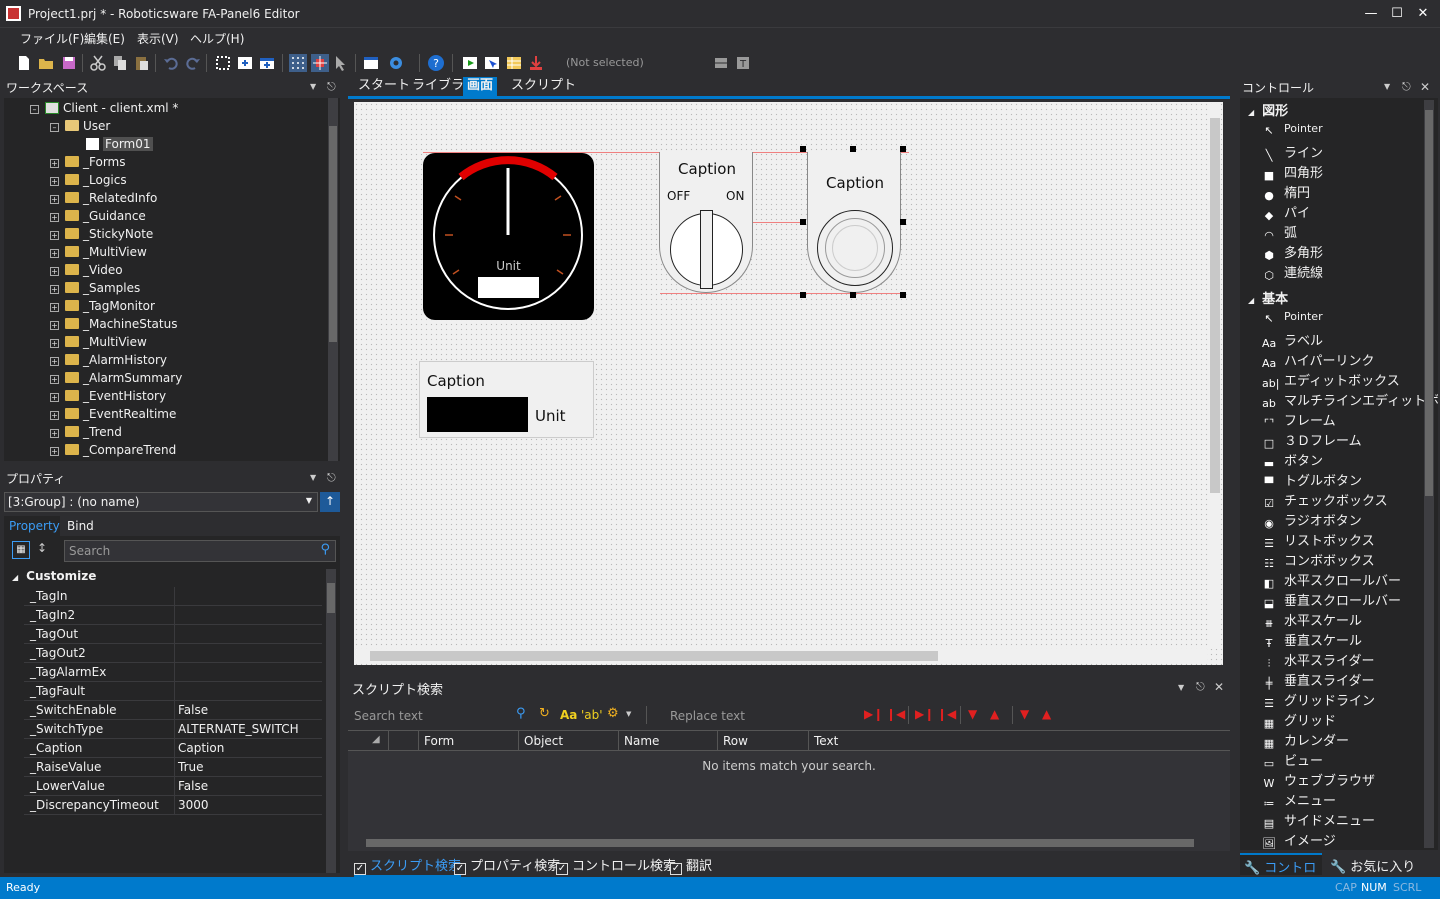 This screenshot has height=899, width=1440. What do you see at coordinates (267, 63) in the screenshot?
I see `add-dialog-icon` at bounding box center [267, 63].